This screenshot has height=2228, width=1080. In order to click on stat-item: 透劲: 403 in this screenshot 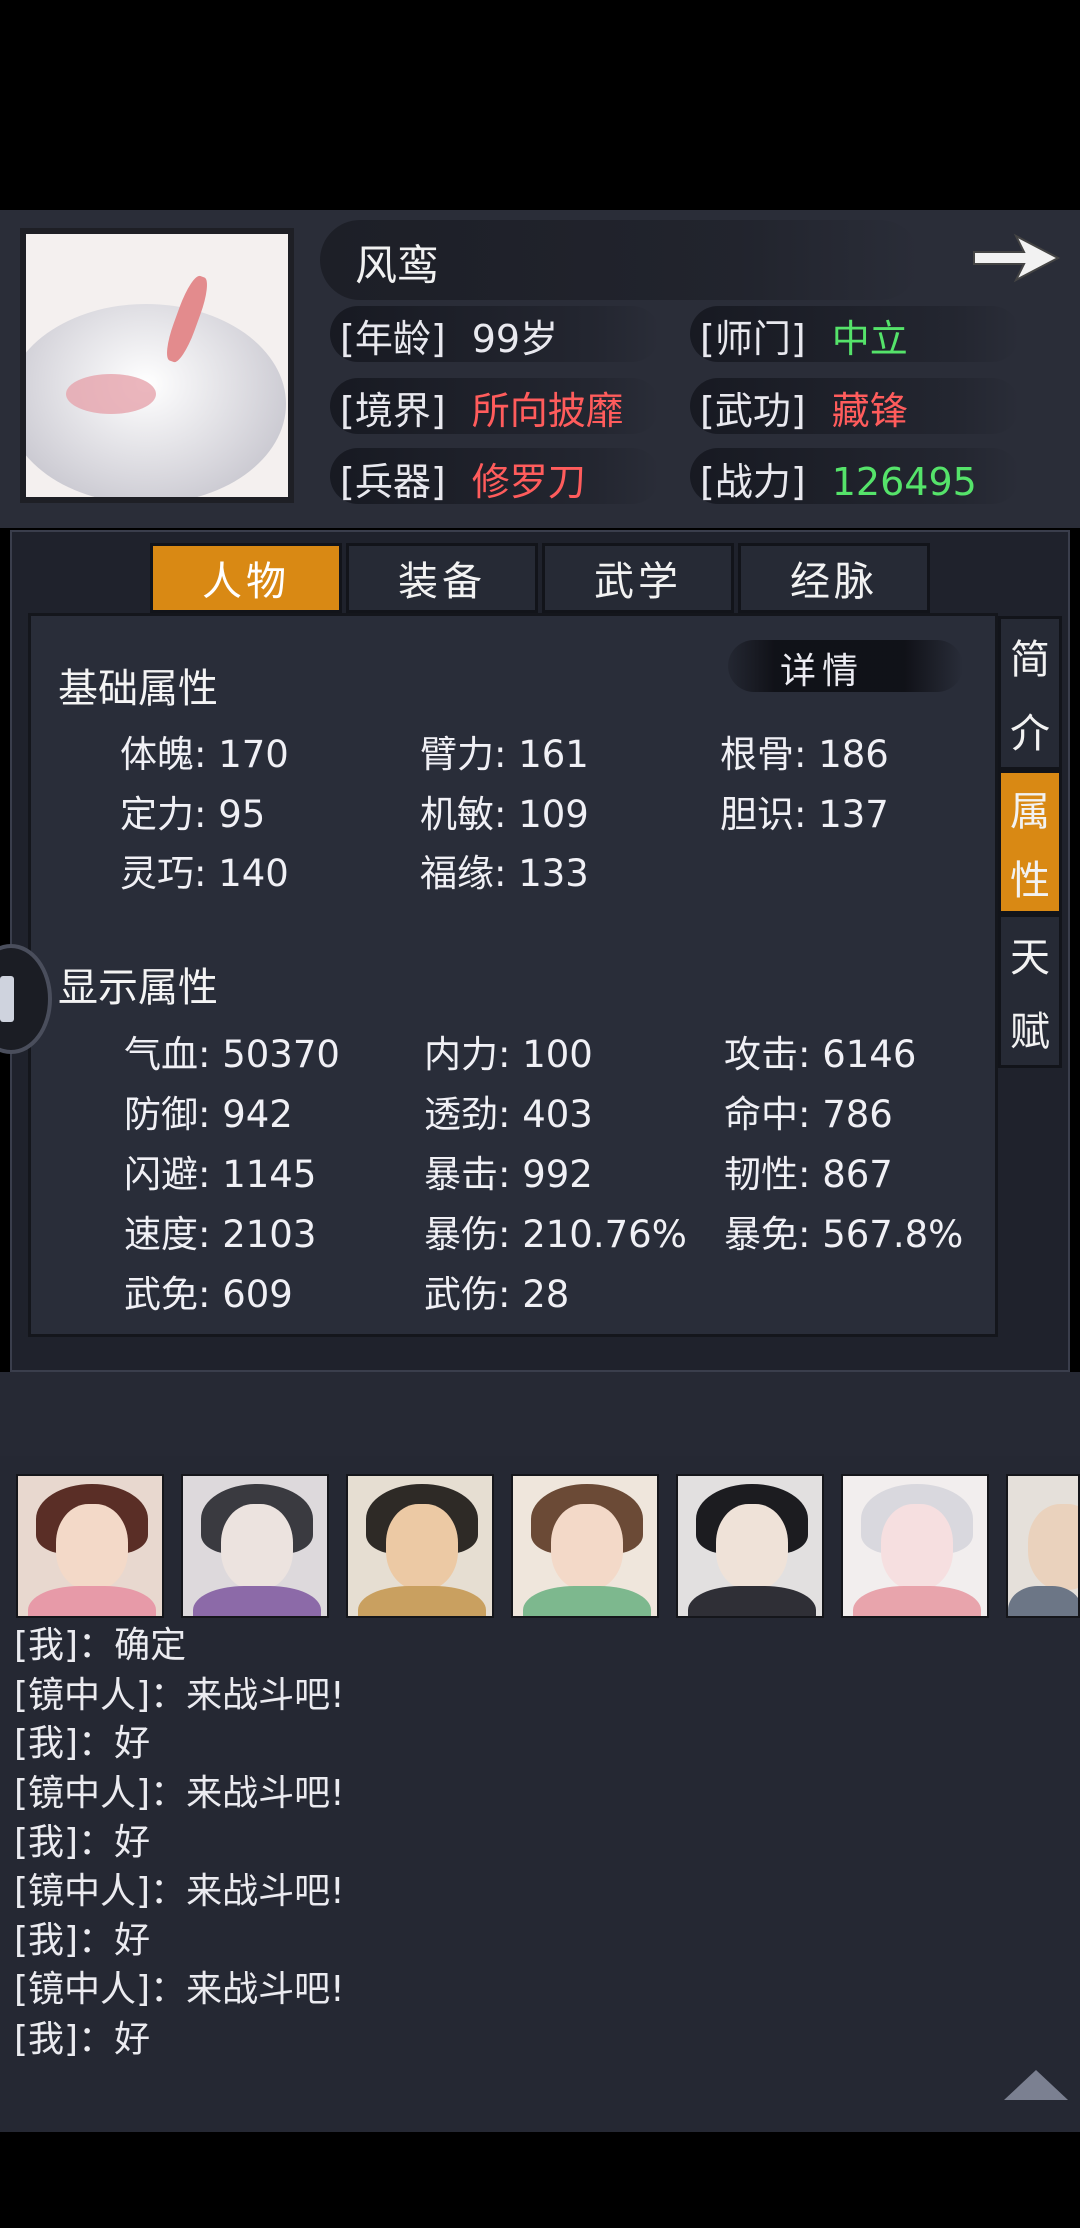, I will do `click(508, 1114)`.